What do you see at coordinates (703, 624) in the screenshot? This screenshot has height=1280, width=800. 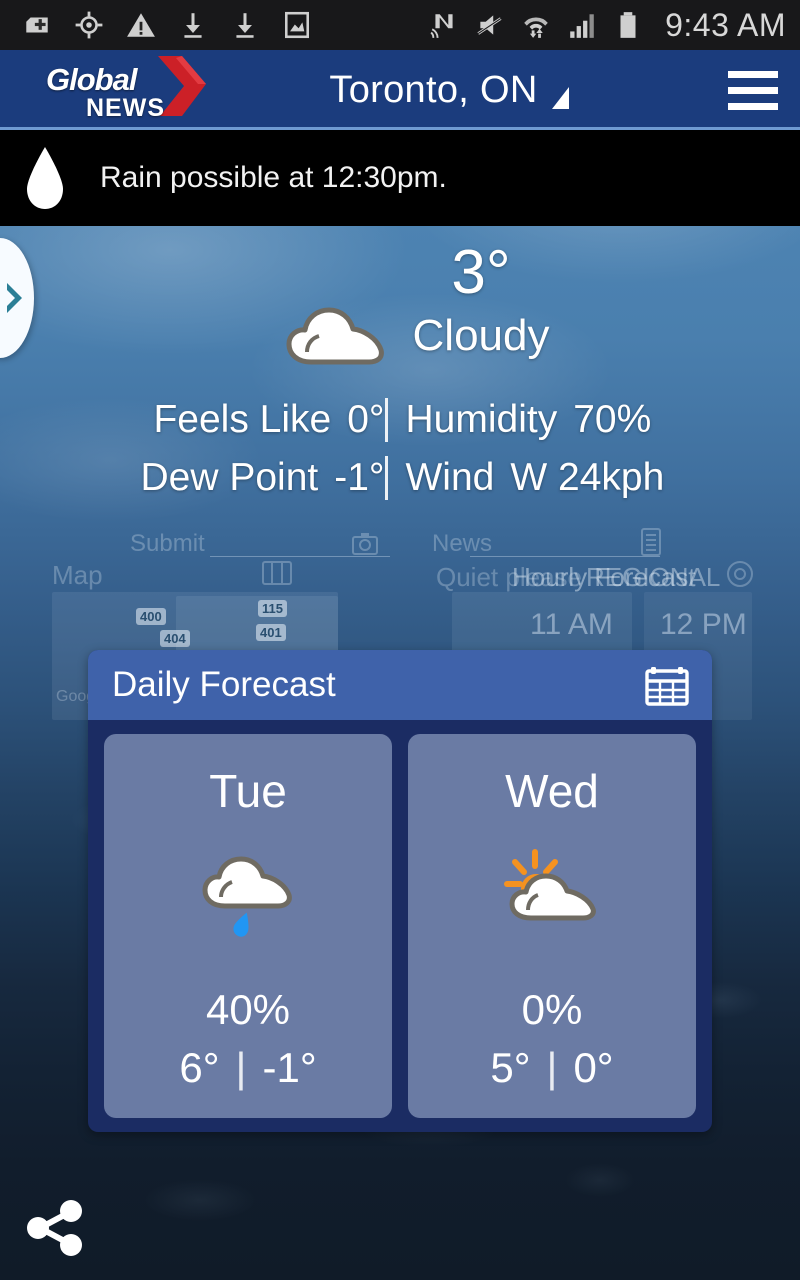 I see `hourly-time: 12 PM` at bounding box center [703, 624].